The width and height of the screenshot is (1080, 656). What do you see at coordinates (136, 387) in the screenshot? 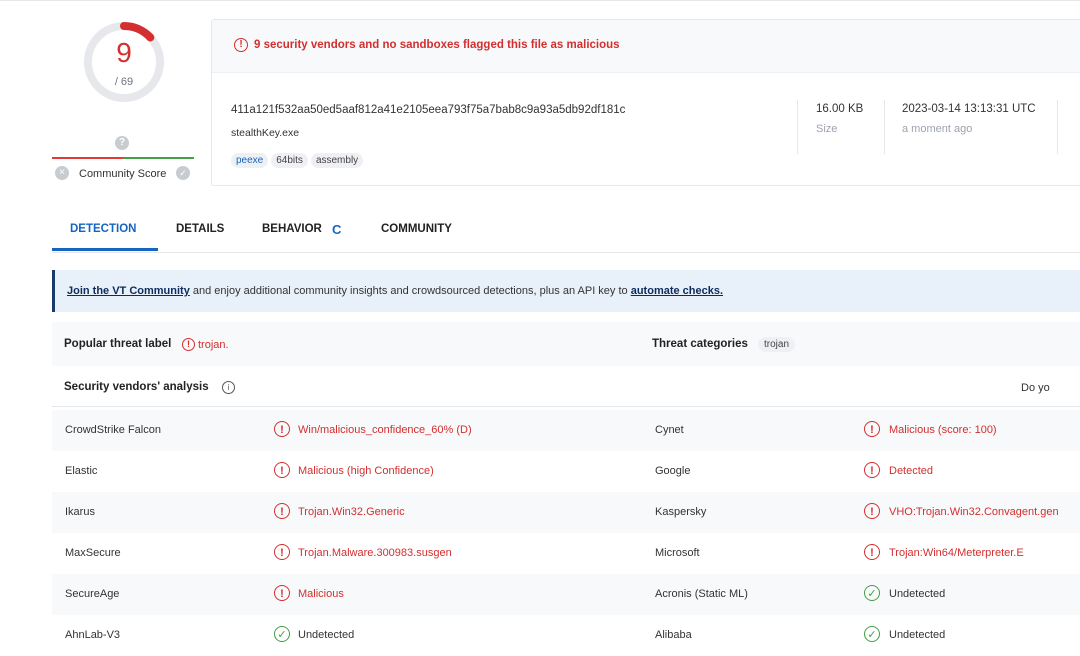
I see `security-vendors-title: Security vendors' analysis` at bounding box center [136, 387].